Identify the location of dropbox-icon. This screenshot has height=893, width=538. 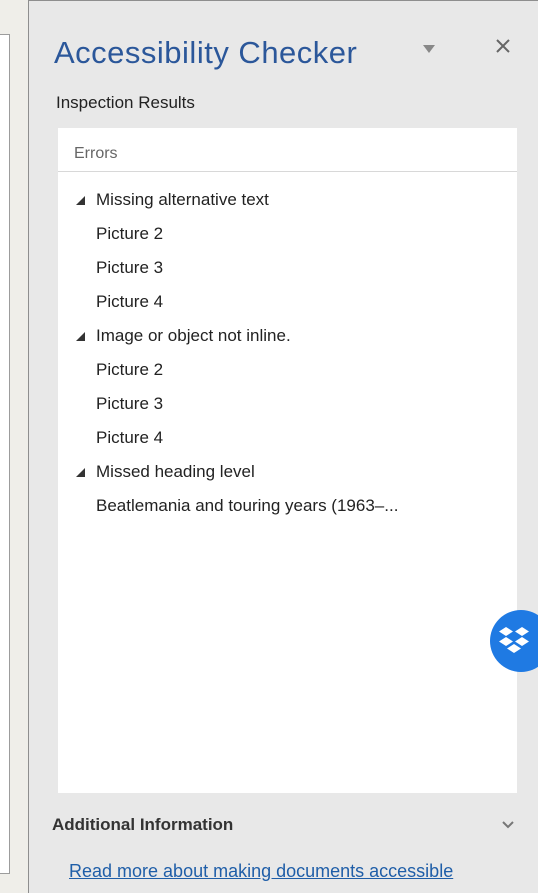
(514, 640).